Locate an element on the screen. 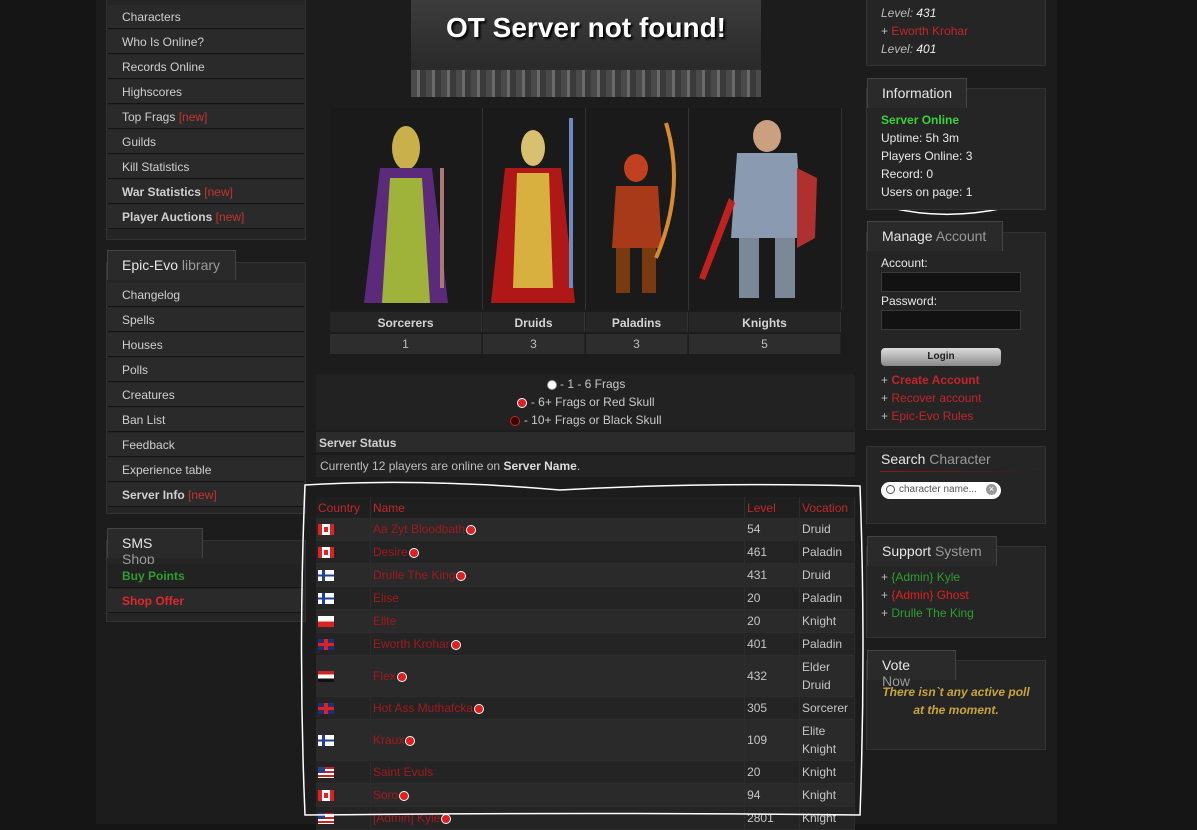 The height and width of the screenshot is (830, 1197). search-icon is located at coordinates (890, 489).